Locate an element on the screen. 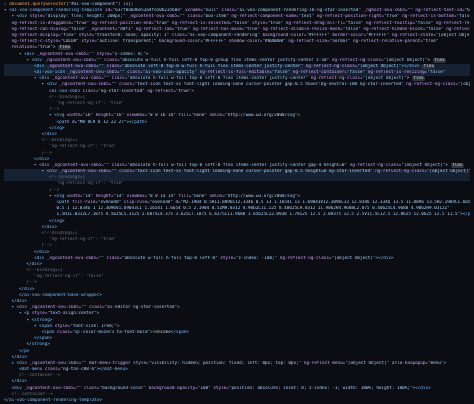  code-token: "COLOR" is located at coordinates (69, 42).